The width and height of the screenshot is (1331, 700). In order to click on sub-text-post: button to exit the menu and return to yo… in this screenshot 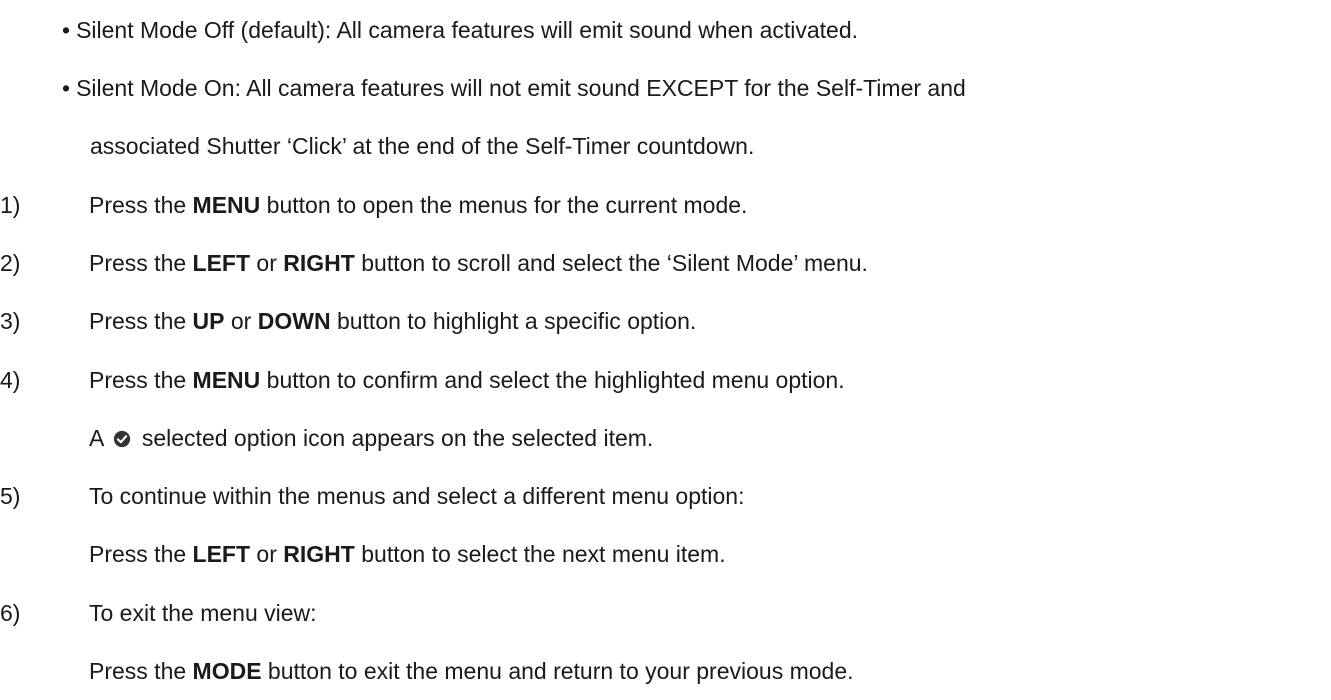, I will do `click(557, 671)`.